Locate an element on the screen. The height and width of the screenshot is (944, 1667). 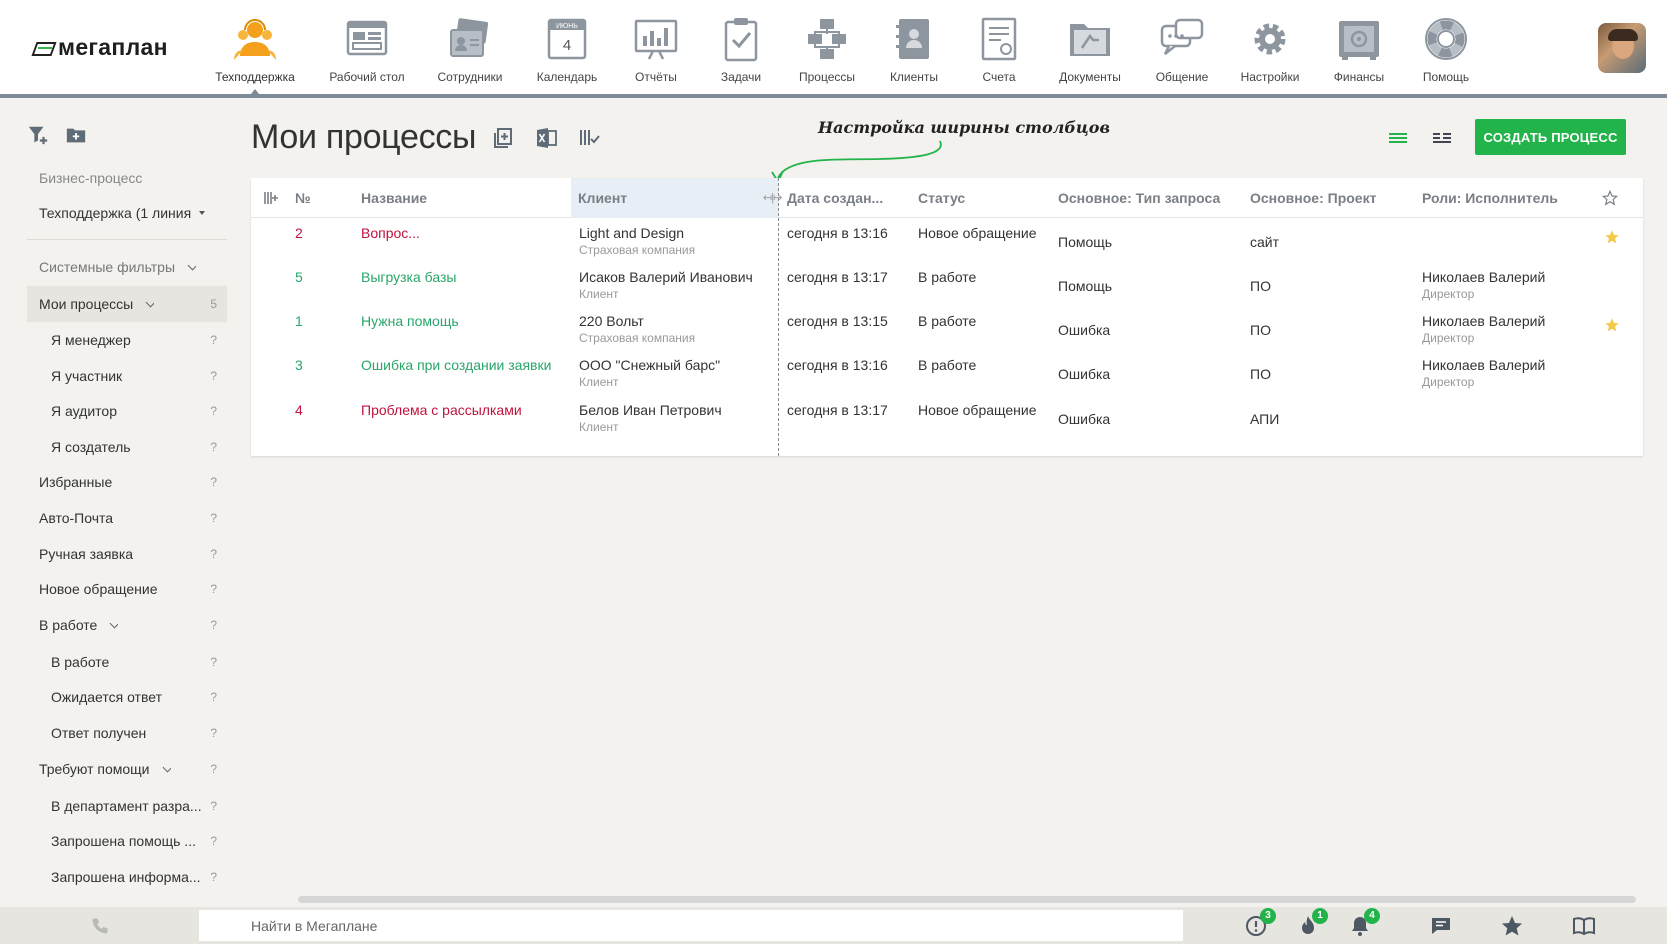
detailed-view-icon is located at coordinates (1442, 138).